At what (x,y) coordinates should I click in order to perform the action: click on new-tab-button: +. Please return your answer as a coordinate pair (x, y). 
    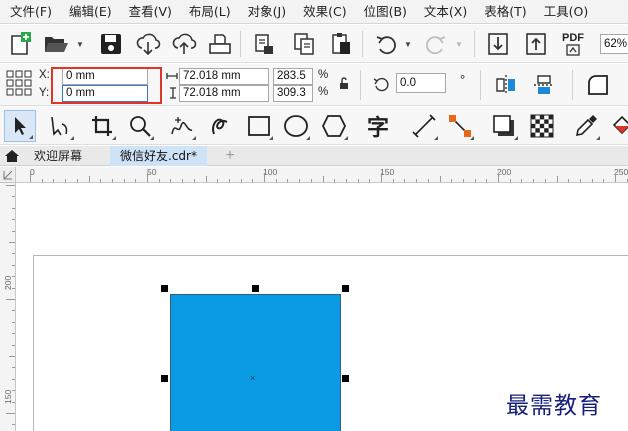
    Looking at the image, I should click on (230, 156).